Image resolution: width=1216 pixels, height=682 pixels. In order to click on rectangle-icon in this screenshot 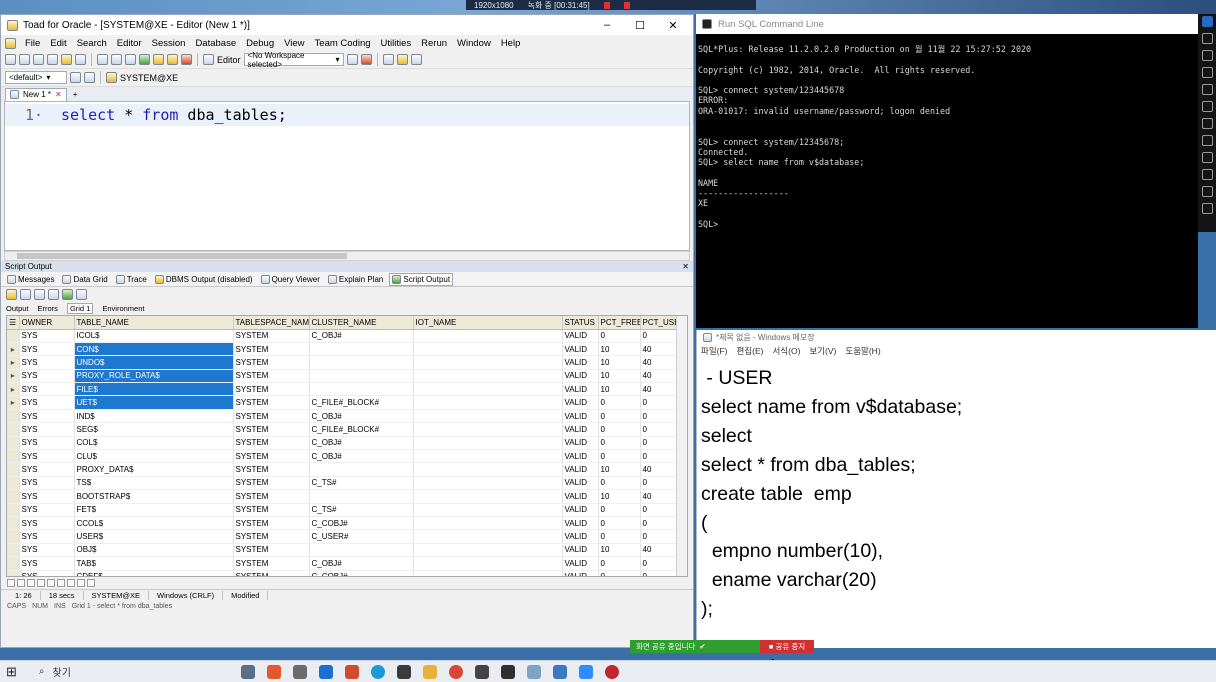, I will do `click(1207, 106)`.